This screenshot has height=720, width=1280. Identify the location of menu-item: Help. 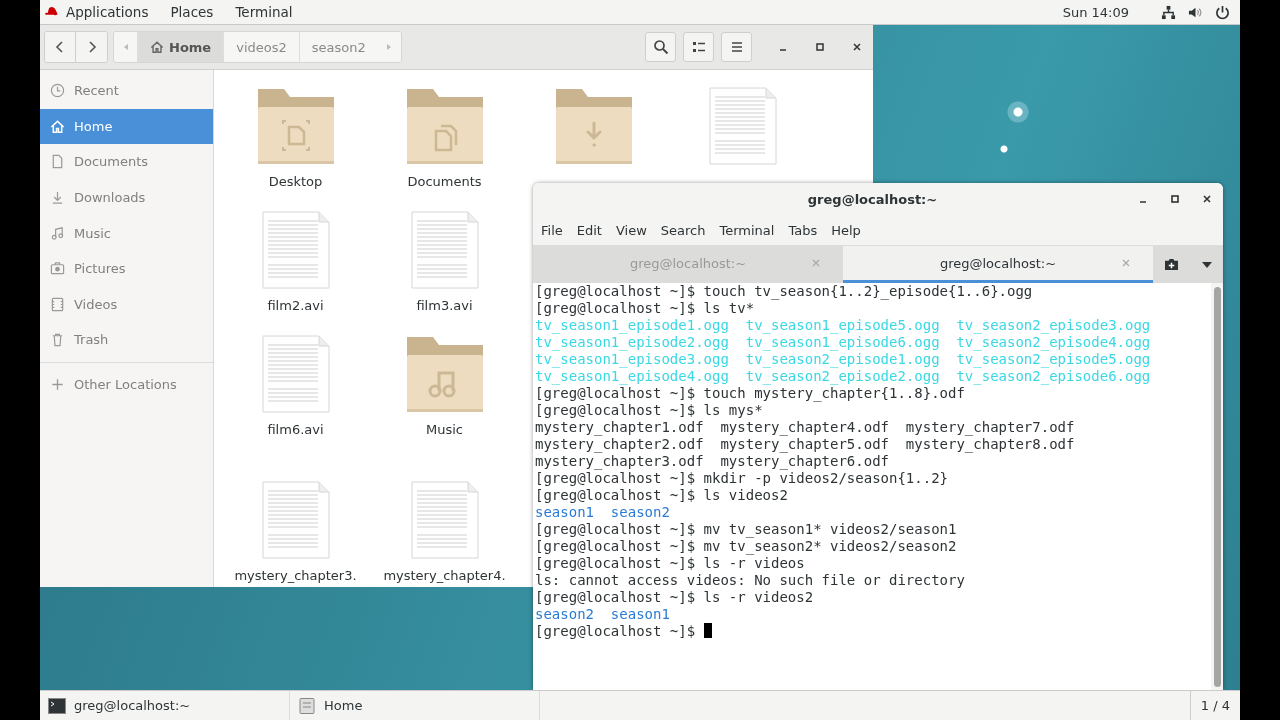
(846, 230).